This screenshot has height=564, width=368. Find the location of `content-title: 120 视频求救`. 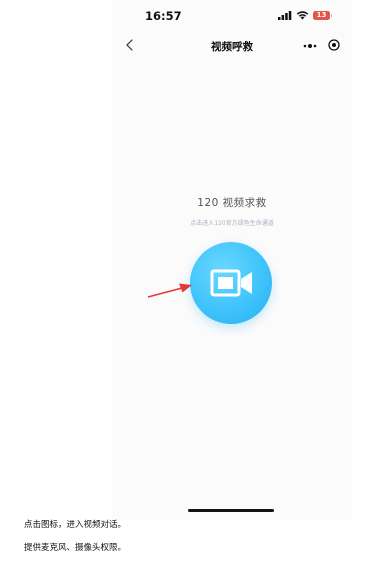

content-title: 120 视频求救 is located at coordinates (232, 203).